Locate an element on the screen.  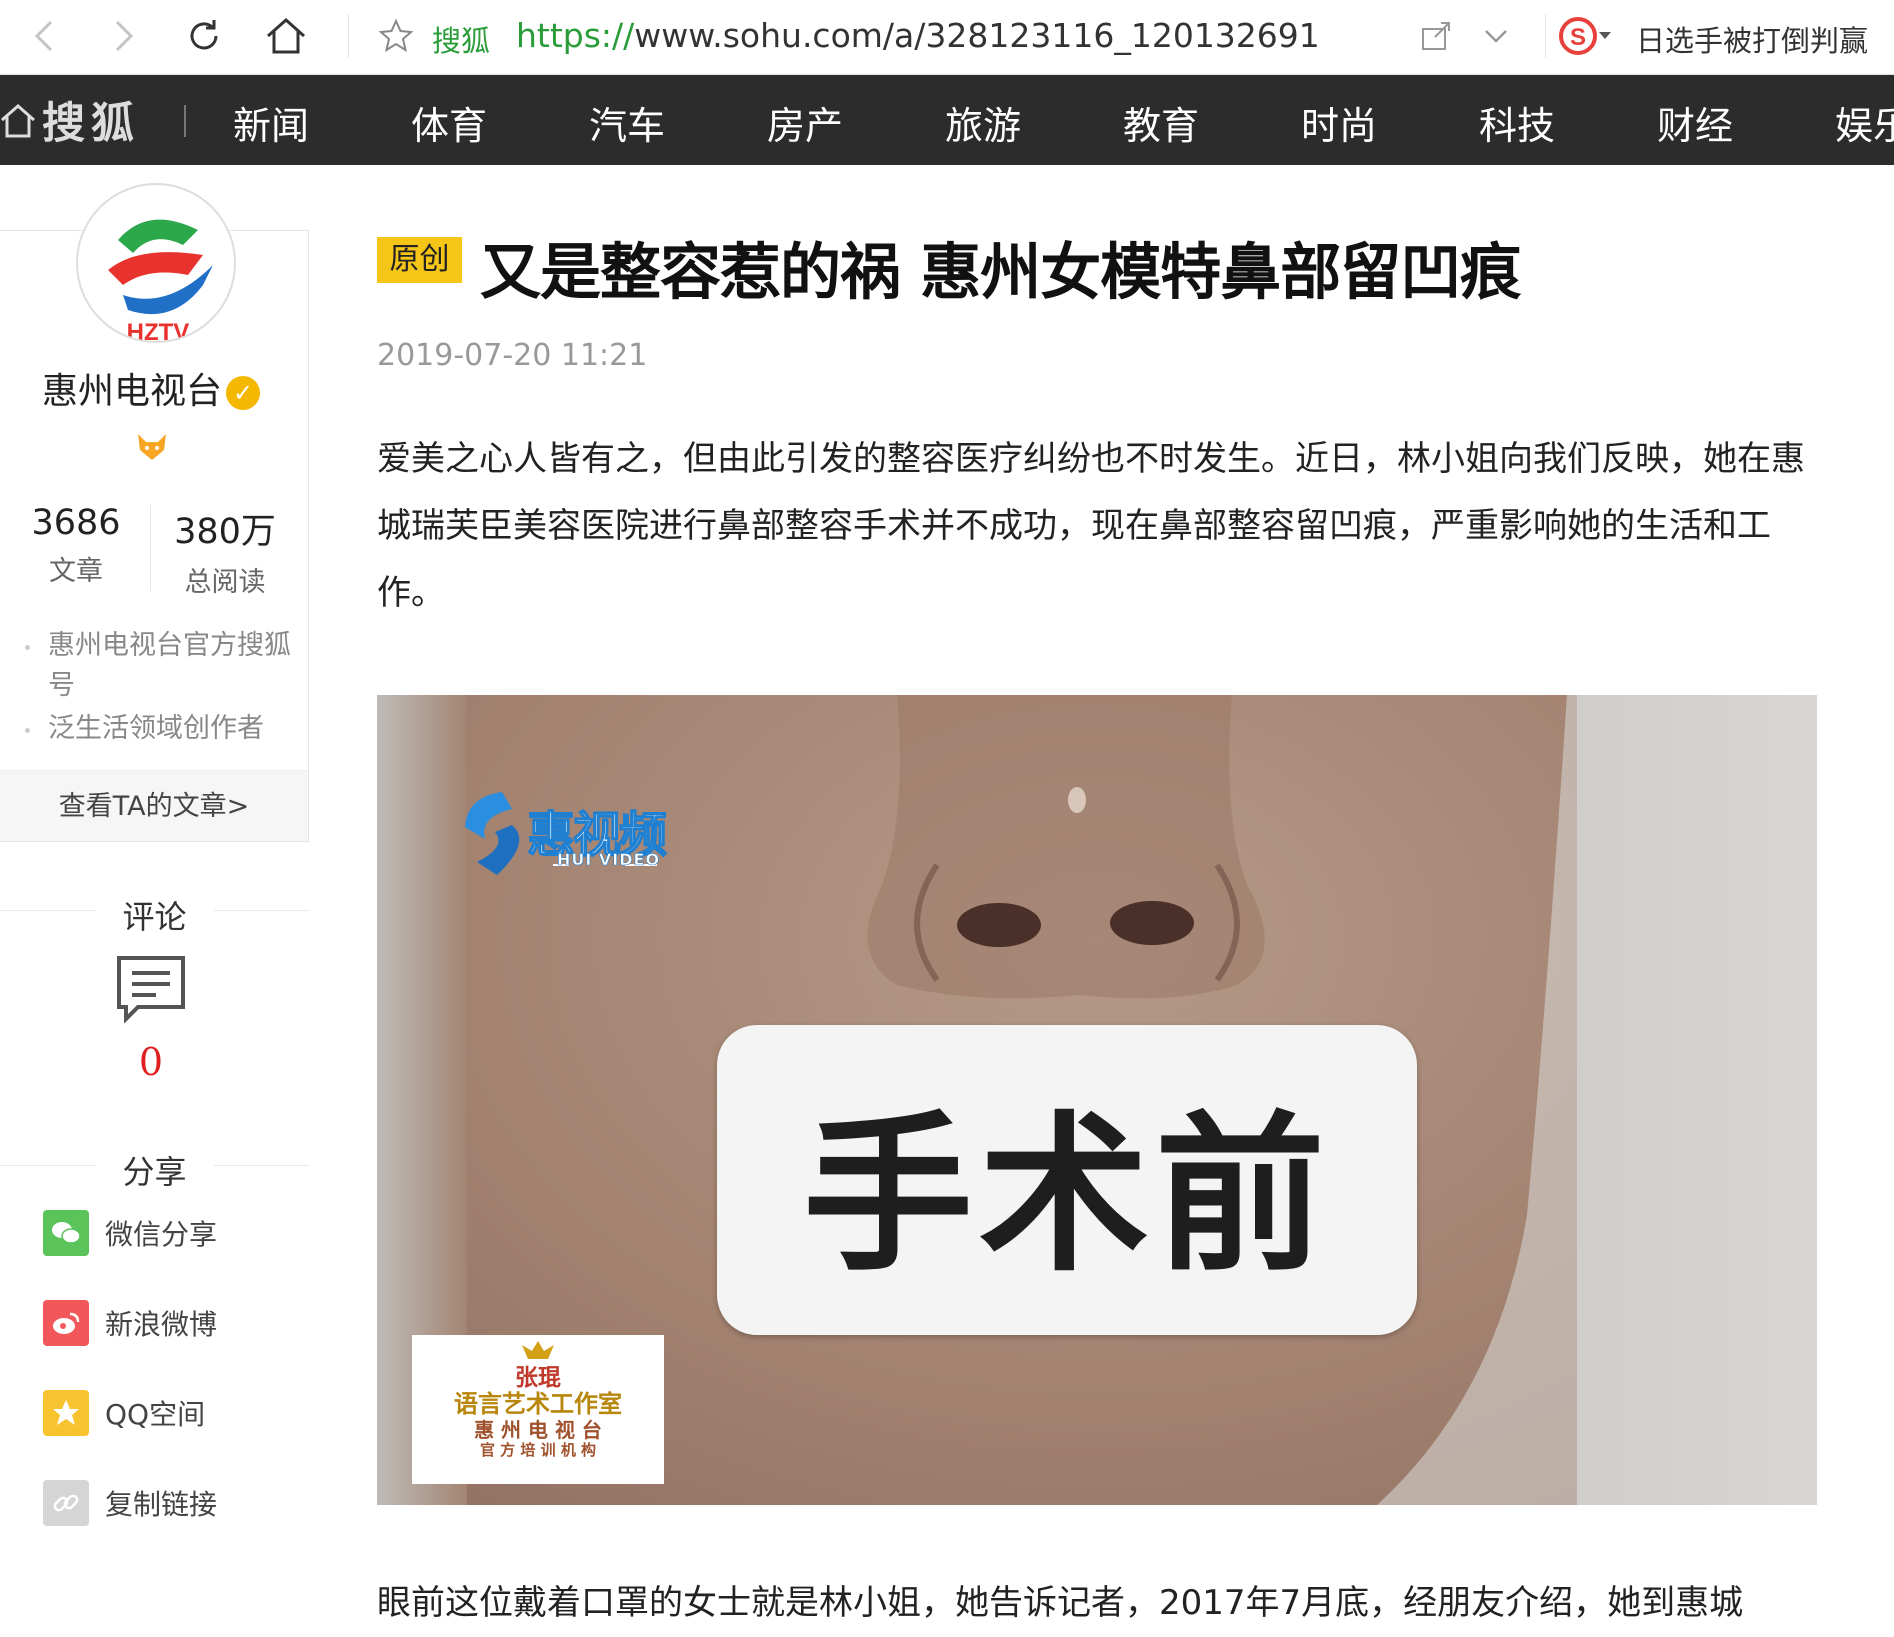
back-icon is located at coordinates (44, 36).